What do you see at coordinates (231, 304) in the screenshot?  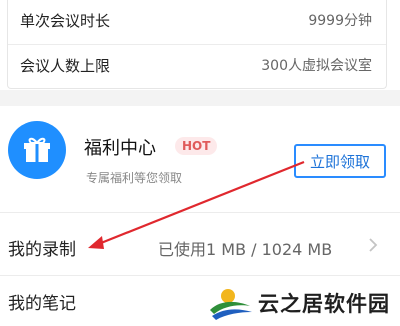 I see `watermark-logo-icon` at bounding box center [231, 304].